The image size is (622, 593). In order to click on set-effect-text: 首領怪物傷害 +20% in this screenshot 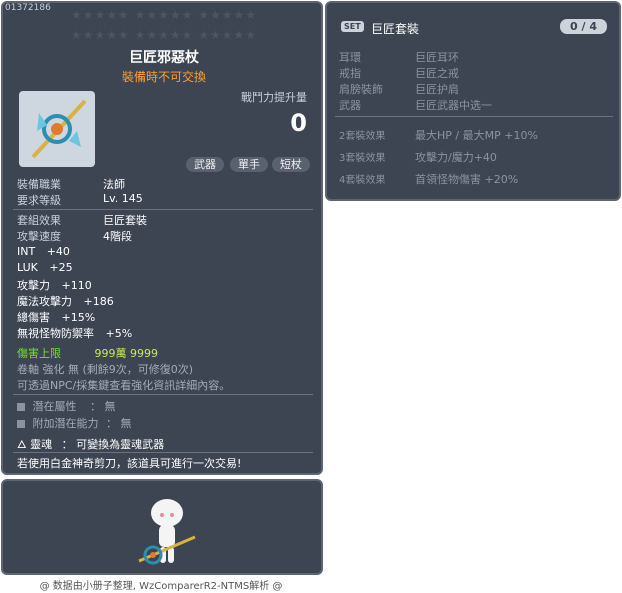, I will do `click(467, 179)`.